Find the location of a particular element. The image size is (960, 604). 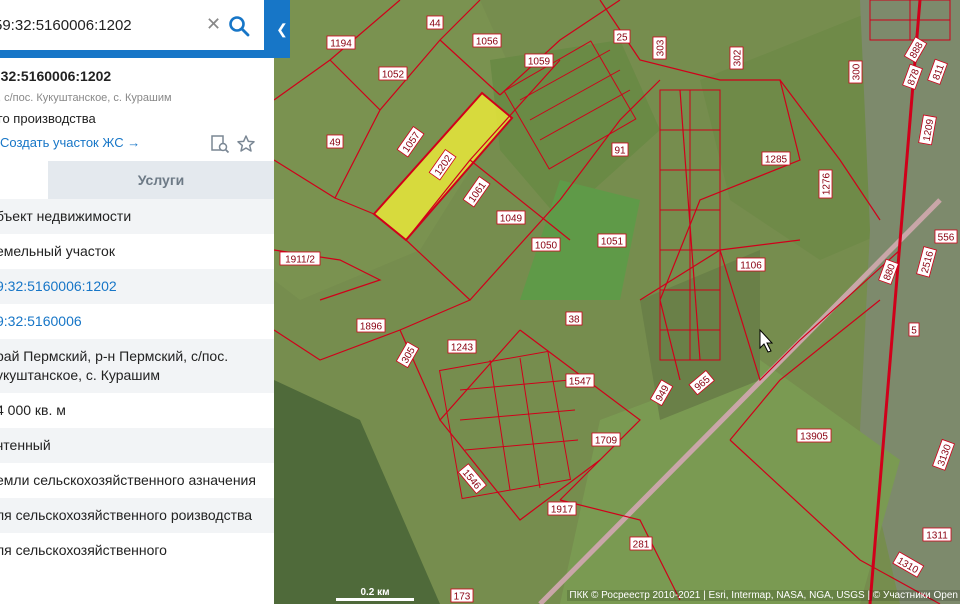

parcel-label: 1911/2 is located at coordinates (300, 258).